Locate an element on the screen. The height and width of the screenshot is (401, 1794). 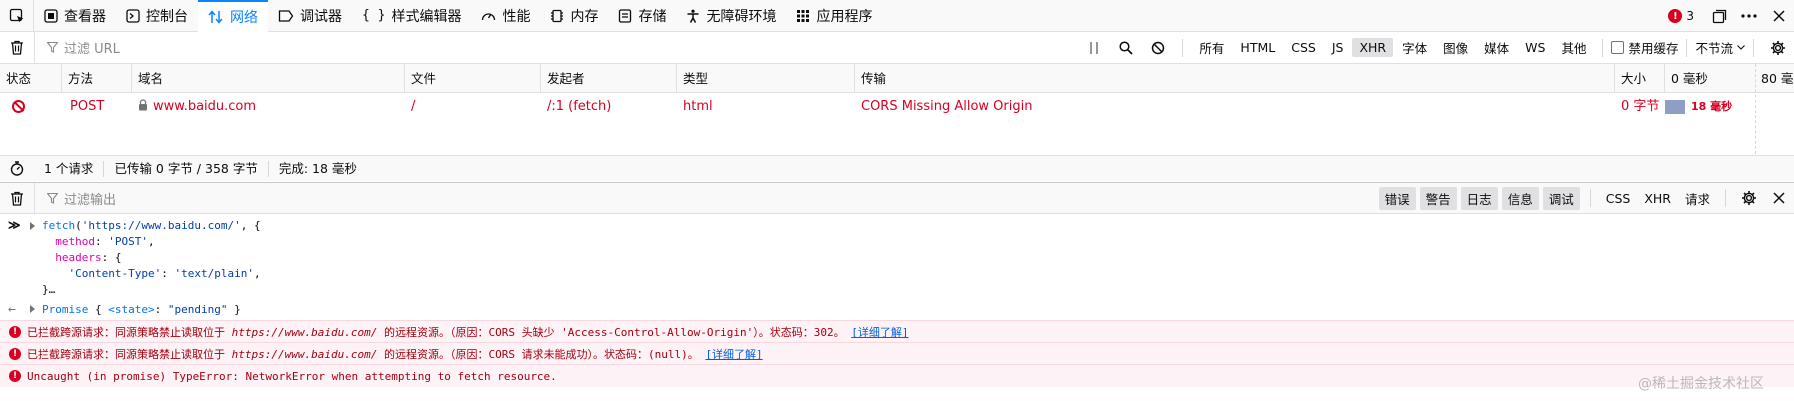
promise-result: Promise { <state>: "pending" } is located at coordinates (141, 309).